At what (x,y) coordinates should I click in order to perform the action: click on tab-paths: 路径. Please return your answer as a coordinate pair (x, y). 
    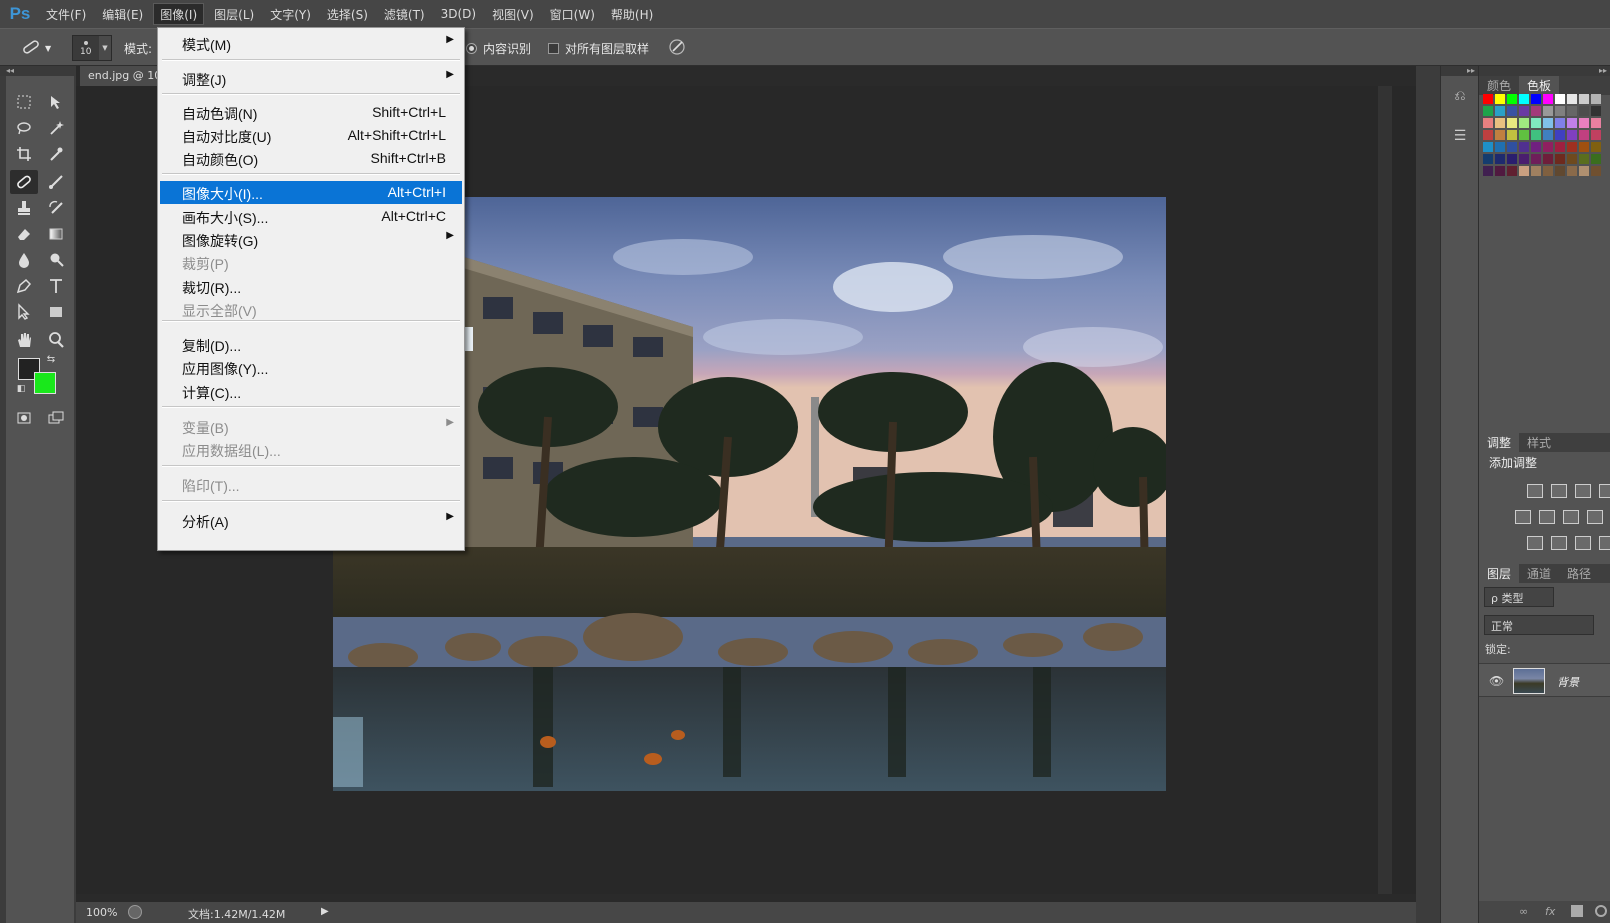
    Looking at the image, I should click on (1579, 573).